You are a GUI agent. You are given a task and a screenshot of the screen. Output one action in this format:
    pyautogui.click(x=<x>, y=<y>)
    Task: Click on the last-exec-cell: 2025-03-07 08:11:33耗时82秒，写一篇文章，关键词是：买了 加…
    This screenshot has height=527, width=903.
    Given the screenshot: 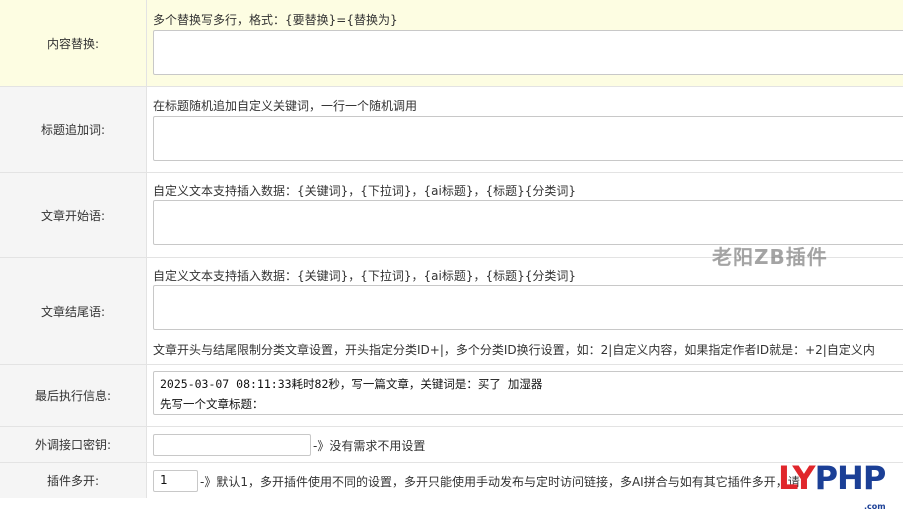 What is the action you would take?
    pyautogui.click(x=525, y=395)
    